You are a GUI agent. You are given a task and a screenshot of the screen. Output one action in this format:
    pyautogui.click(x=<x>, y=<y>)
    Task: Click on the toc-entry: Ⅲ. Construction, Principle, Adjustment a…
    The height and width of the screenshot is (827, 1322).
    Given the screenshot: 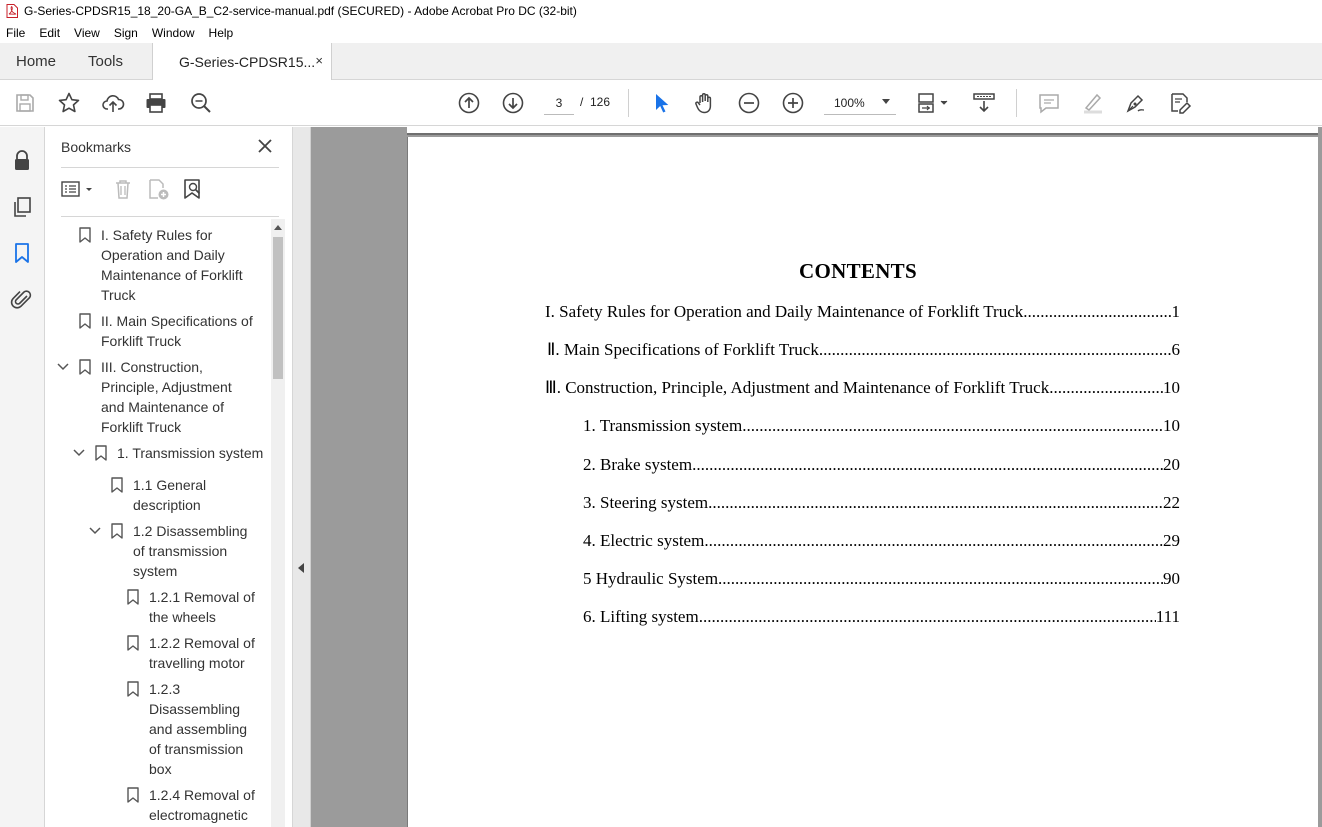 What is the action you would take?
    pyautogui.click(x=862, y=387)
    